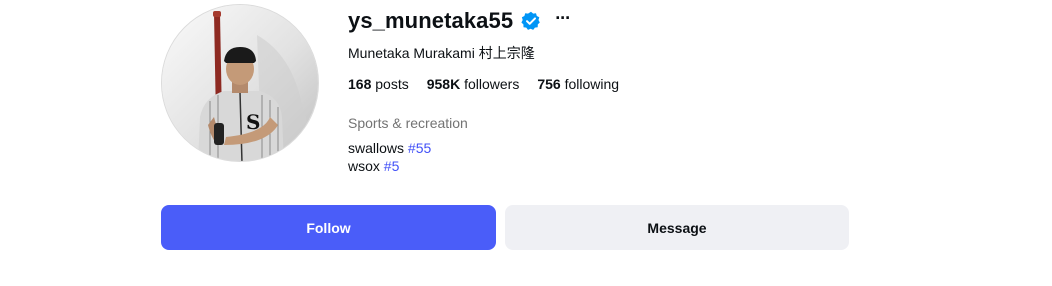 This screenshot has height=286, width=1052. Describe the element at coordinates (677, 227) in the screenshot. I see `message-button: Message` at that location.